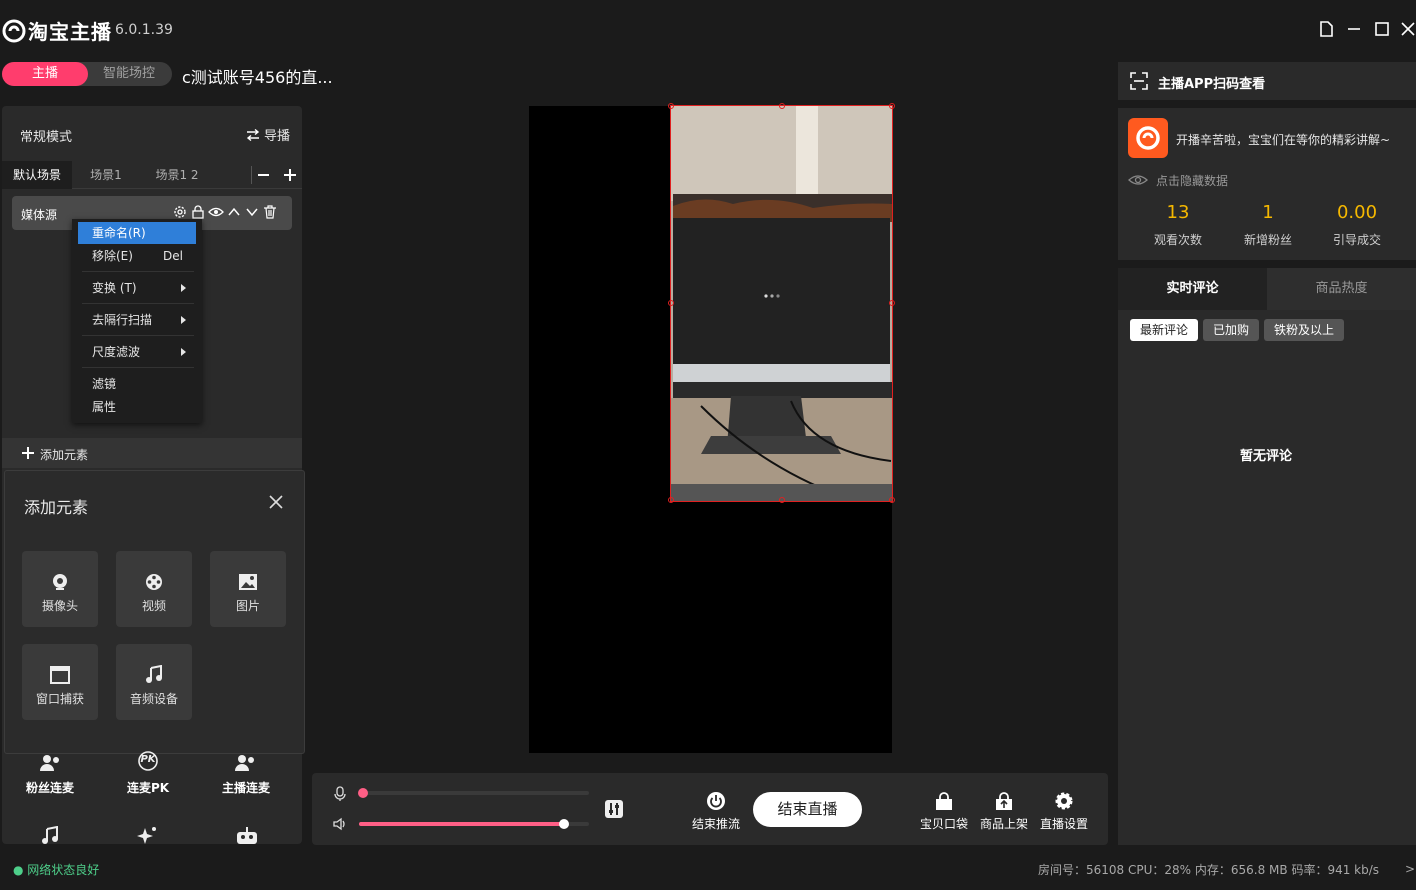 The image size is (1416, 890). What do you see at coordinates (14, 31) in the screenshot?
I see `taobao-live-logo-icon` at bounding box center [14, 31].